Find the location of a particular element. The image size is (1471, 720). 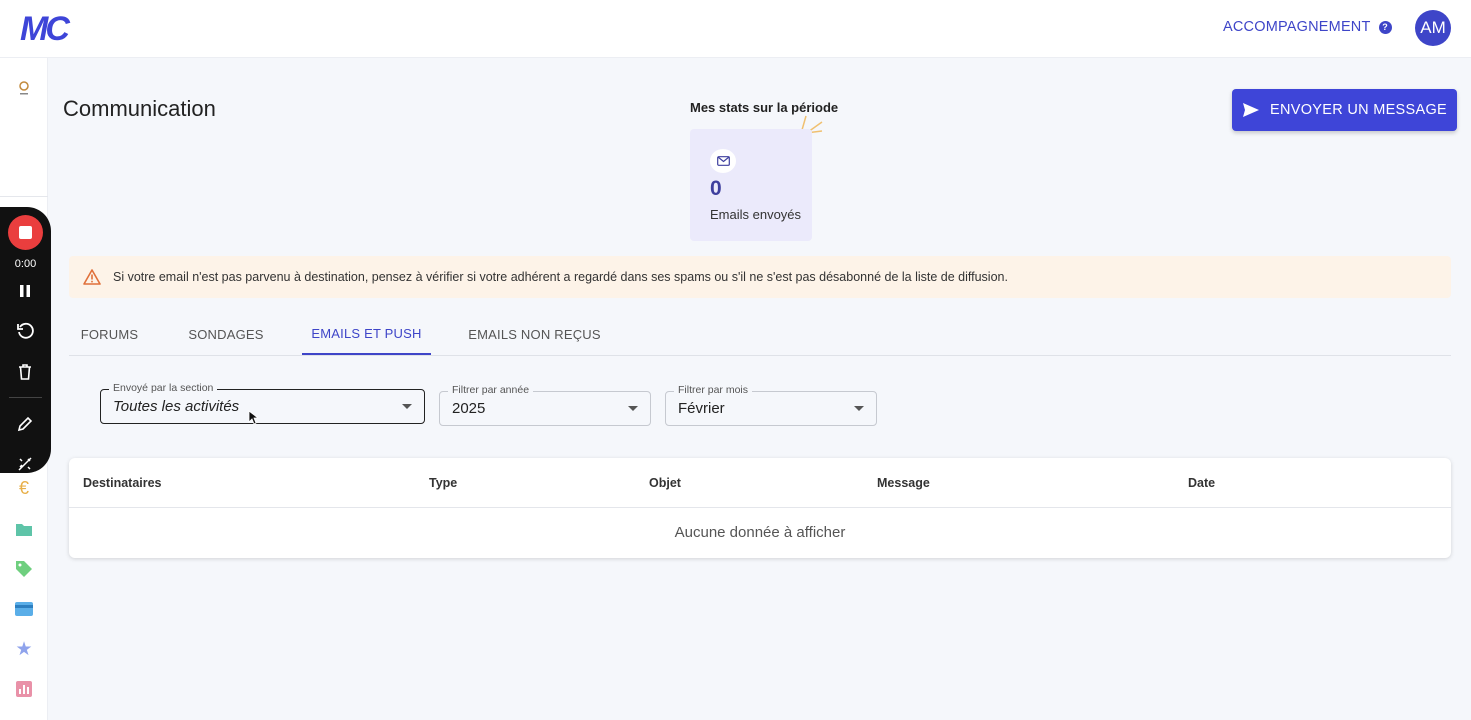

star-icon: ★ is located at coordinates (24, 649).